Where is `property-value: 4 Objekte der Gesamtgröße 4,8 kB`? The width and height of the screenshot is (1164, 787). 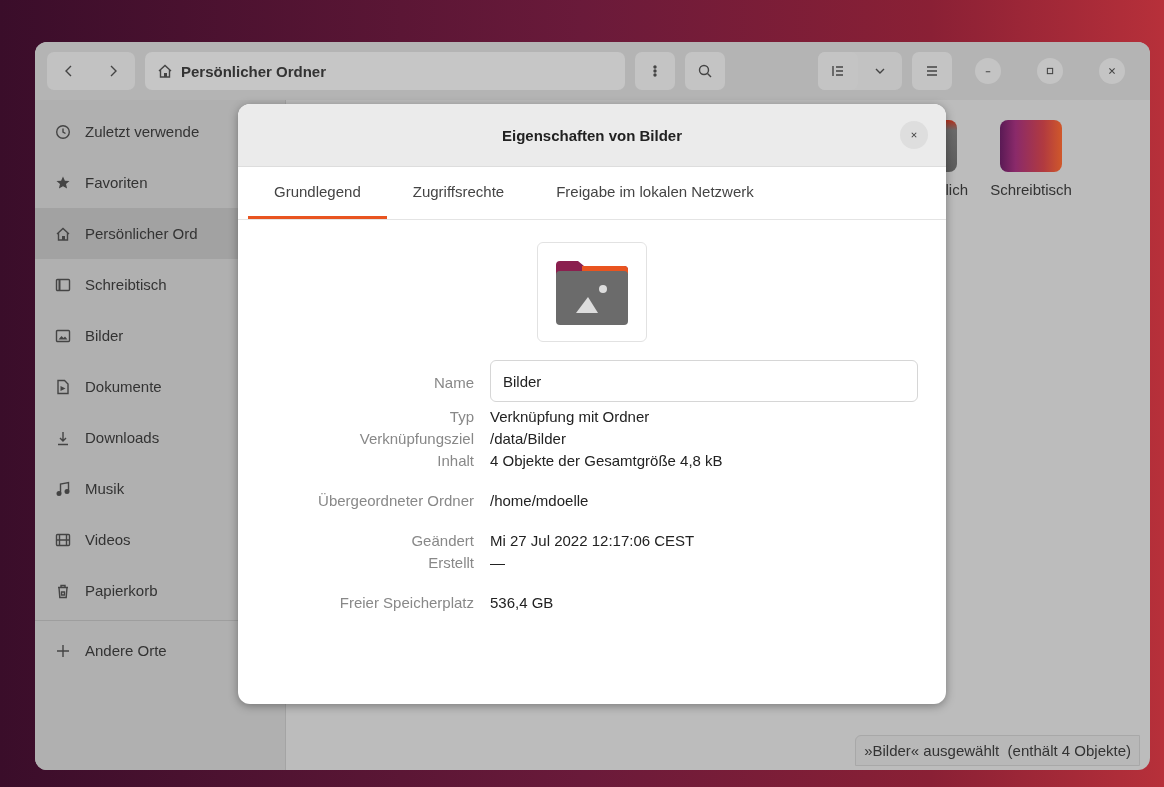 property-value: 4 Objekte der Gesamtgröße 4,8 kB is located at coordinates (607, 461).